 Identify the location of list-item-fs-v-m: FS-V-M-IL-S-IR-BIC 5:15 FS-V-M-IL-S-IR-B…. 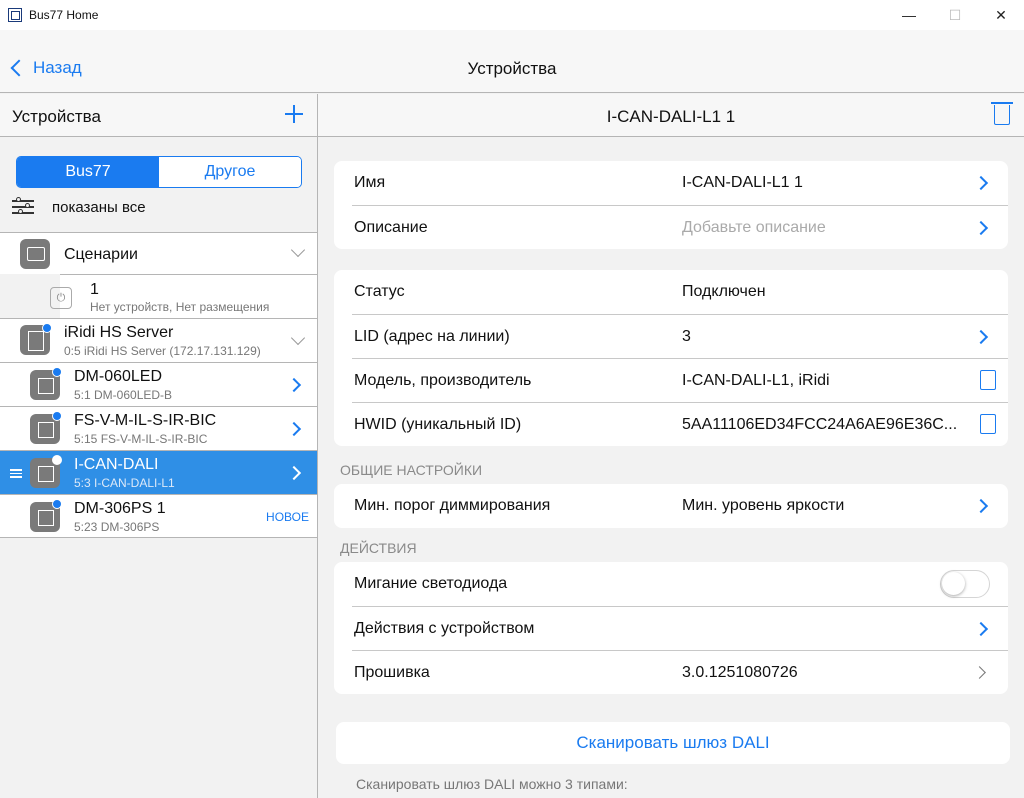
(158, 428).